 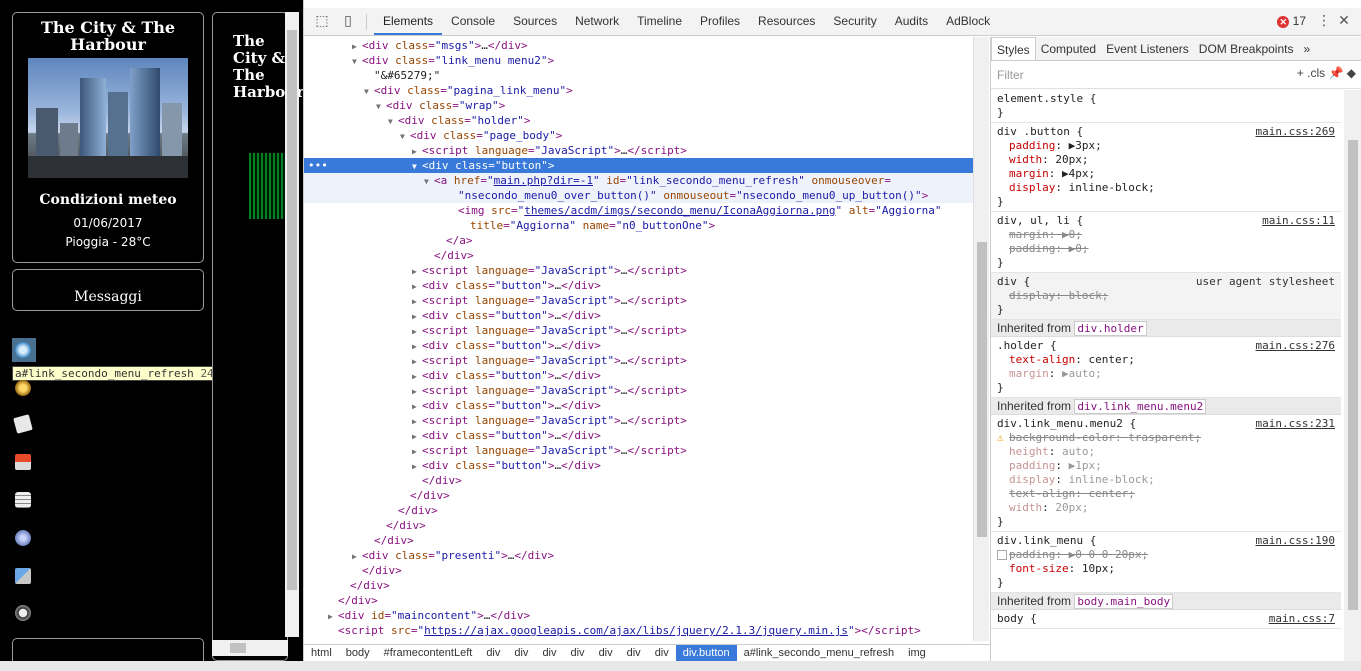 I want to click on tab-console: Console, so click(x=473, y=21).